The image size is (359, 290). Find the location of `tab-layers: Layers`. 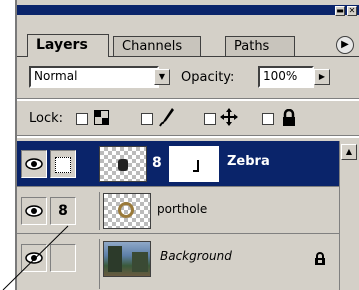

tab-layers: Layers is located at coordinates (68, 45).